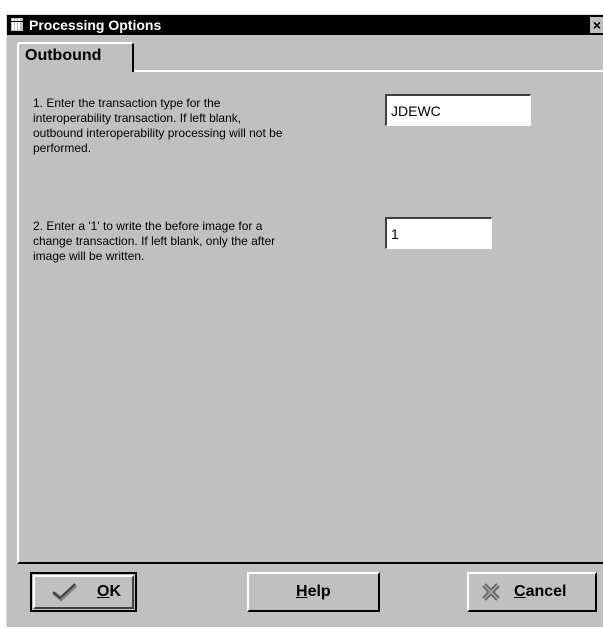 Image resolution: width=603 pixels, height=629 pixels. I want to click on tab-outbound-label: Outbound, so click(63, 55).